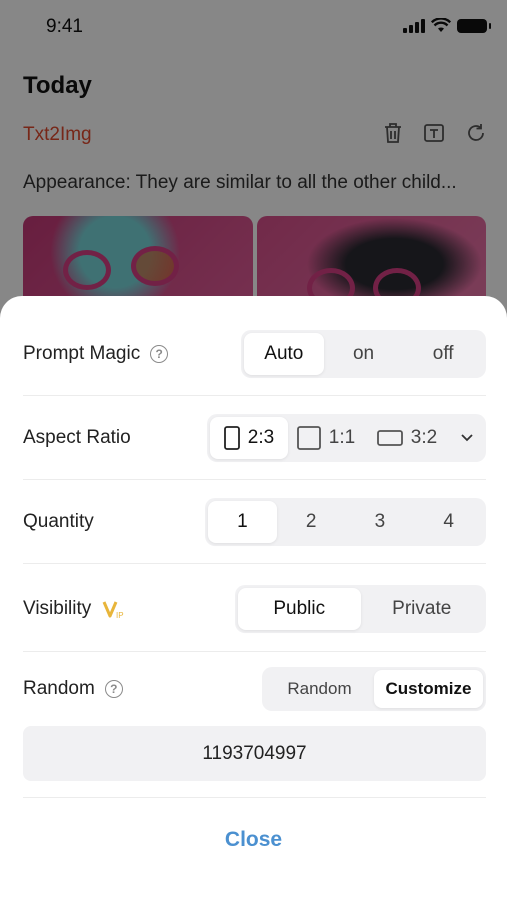 This screenshot has height=900, width=507. Describe the element at coordinates (254, 689) in the screenshot. I see `random-row: Random ? Random Customize` at that location.